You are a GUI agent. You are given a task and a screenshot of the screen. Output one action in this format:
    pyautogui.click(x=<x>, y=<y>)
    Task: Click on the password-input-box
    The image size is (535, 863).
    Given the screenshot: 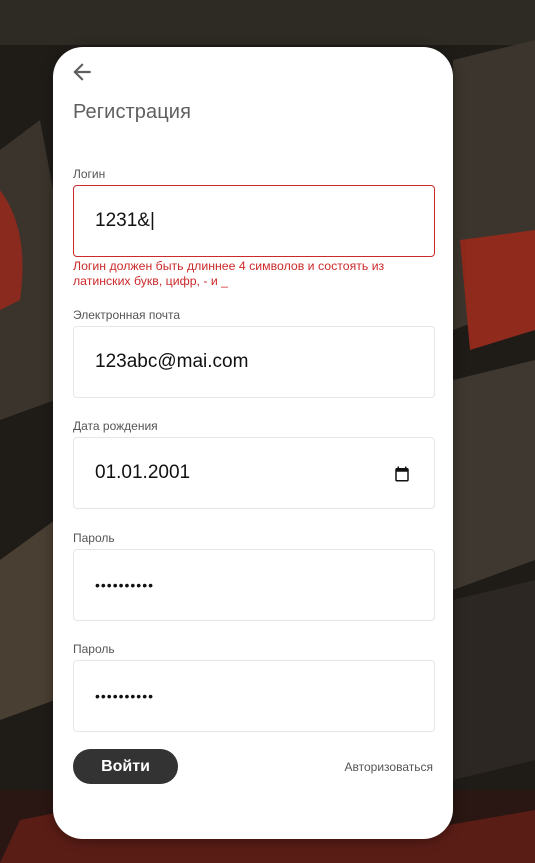 What is the action you would take?
    pyautogui.click(x=254, y=585)
    